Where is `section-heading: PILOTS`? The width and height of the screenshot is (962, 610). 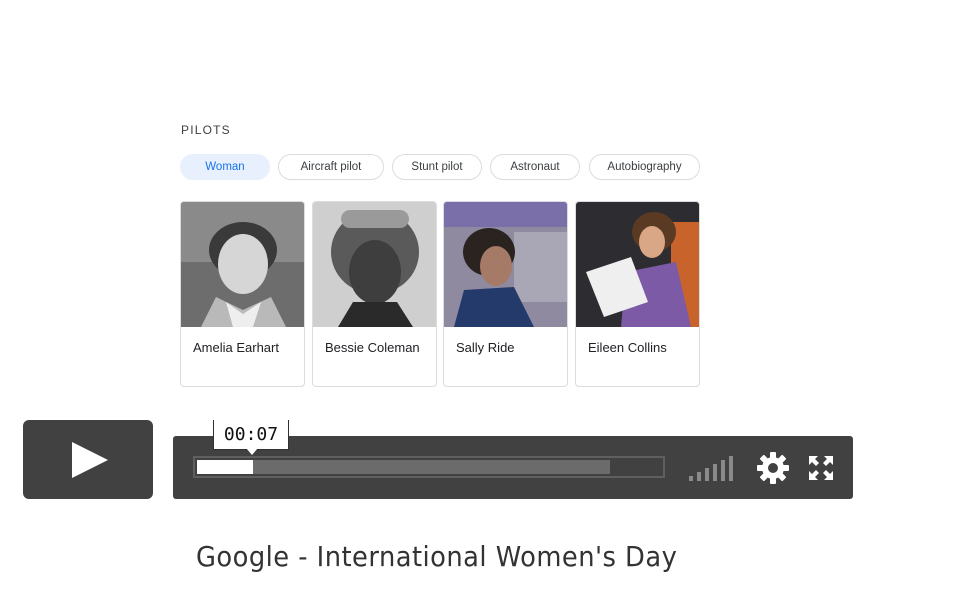
section-heading: PILOTS is located at coordinates (206, 130).